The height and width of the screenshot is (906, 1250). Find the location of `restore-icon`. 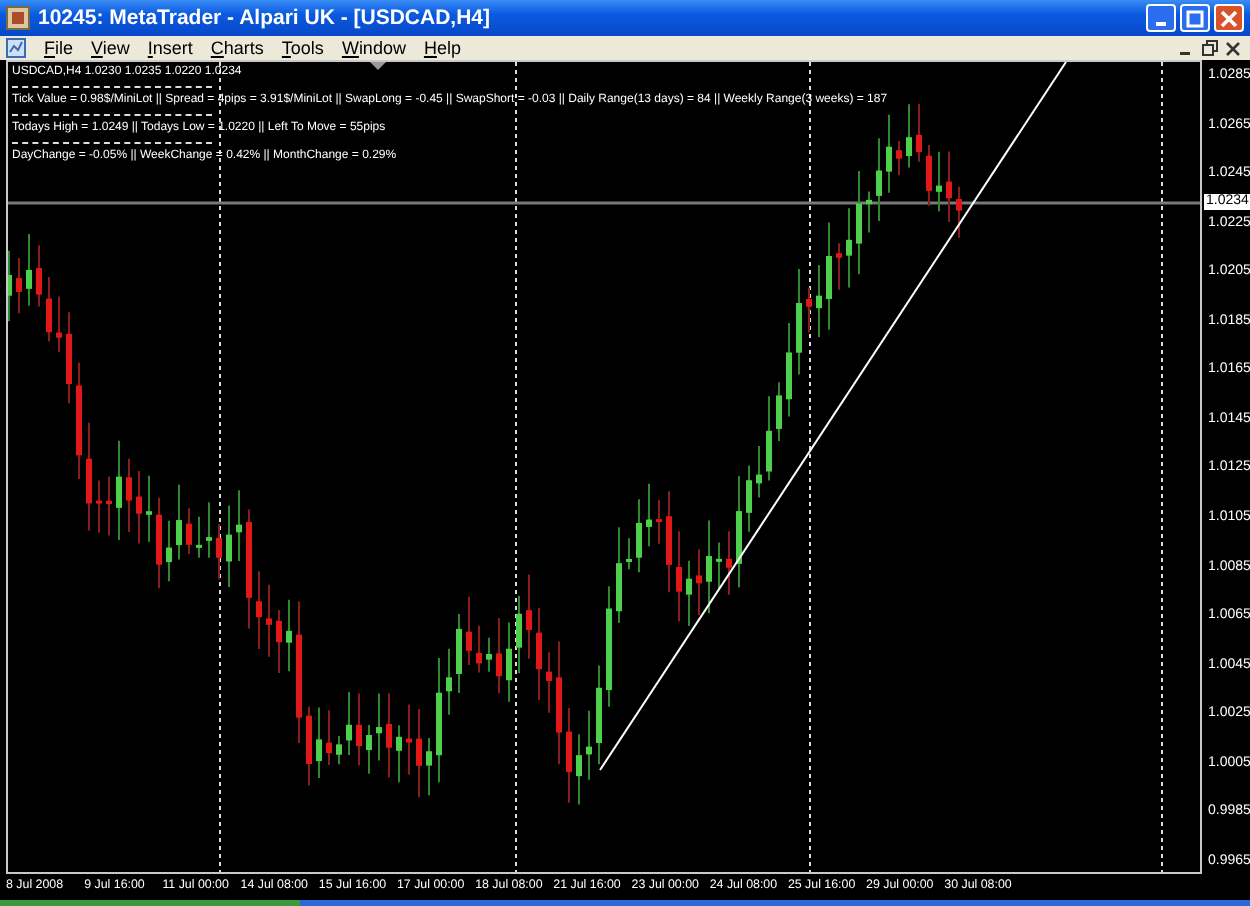

restore-icon is located at coordinates (1209, 48).